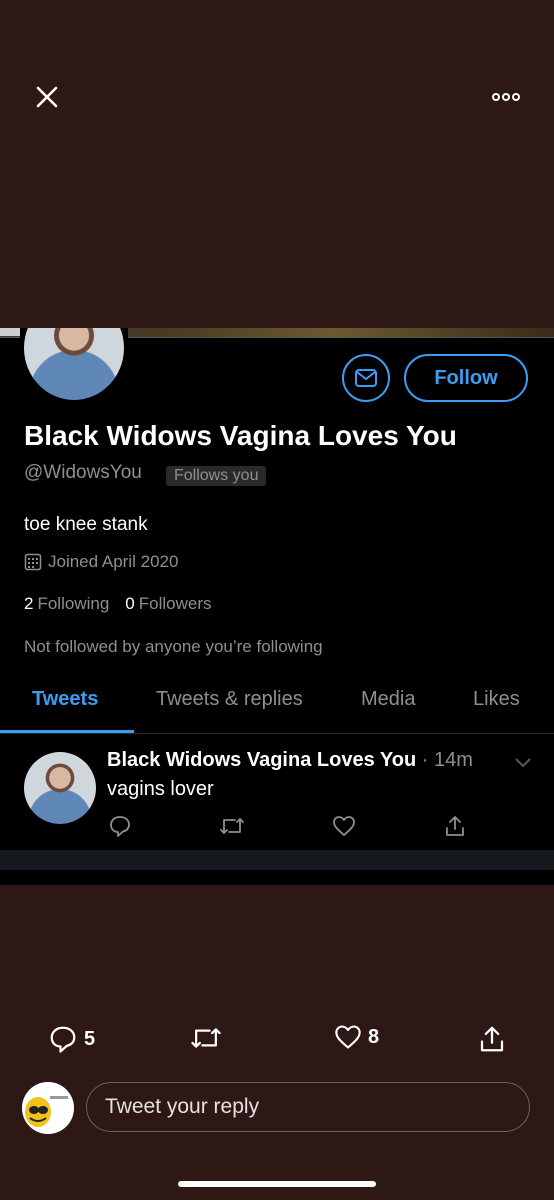 This screenshot has height=1200, width=554. I want to click on like-button: 8, so click(356, 1037).